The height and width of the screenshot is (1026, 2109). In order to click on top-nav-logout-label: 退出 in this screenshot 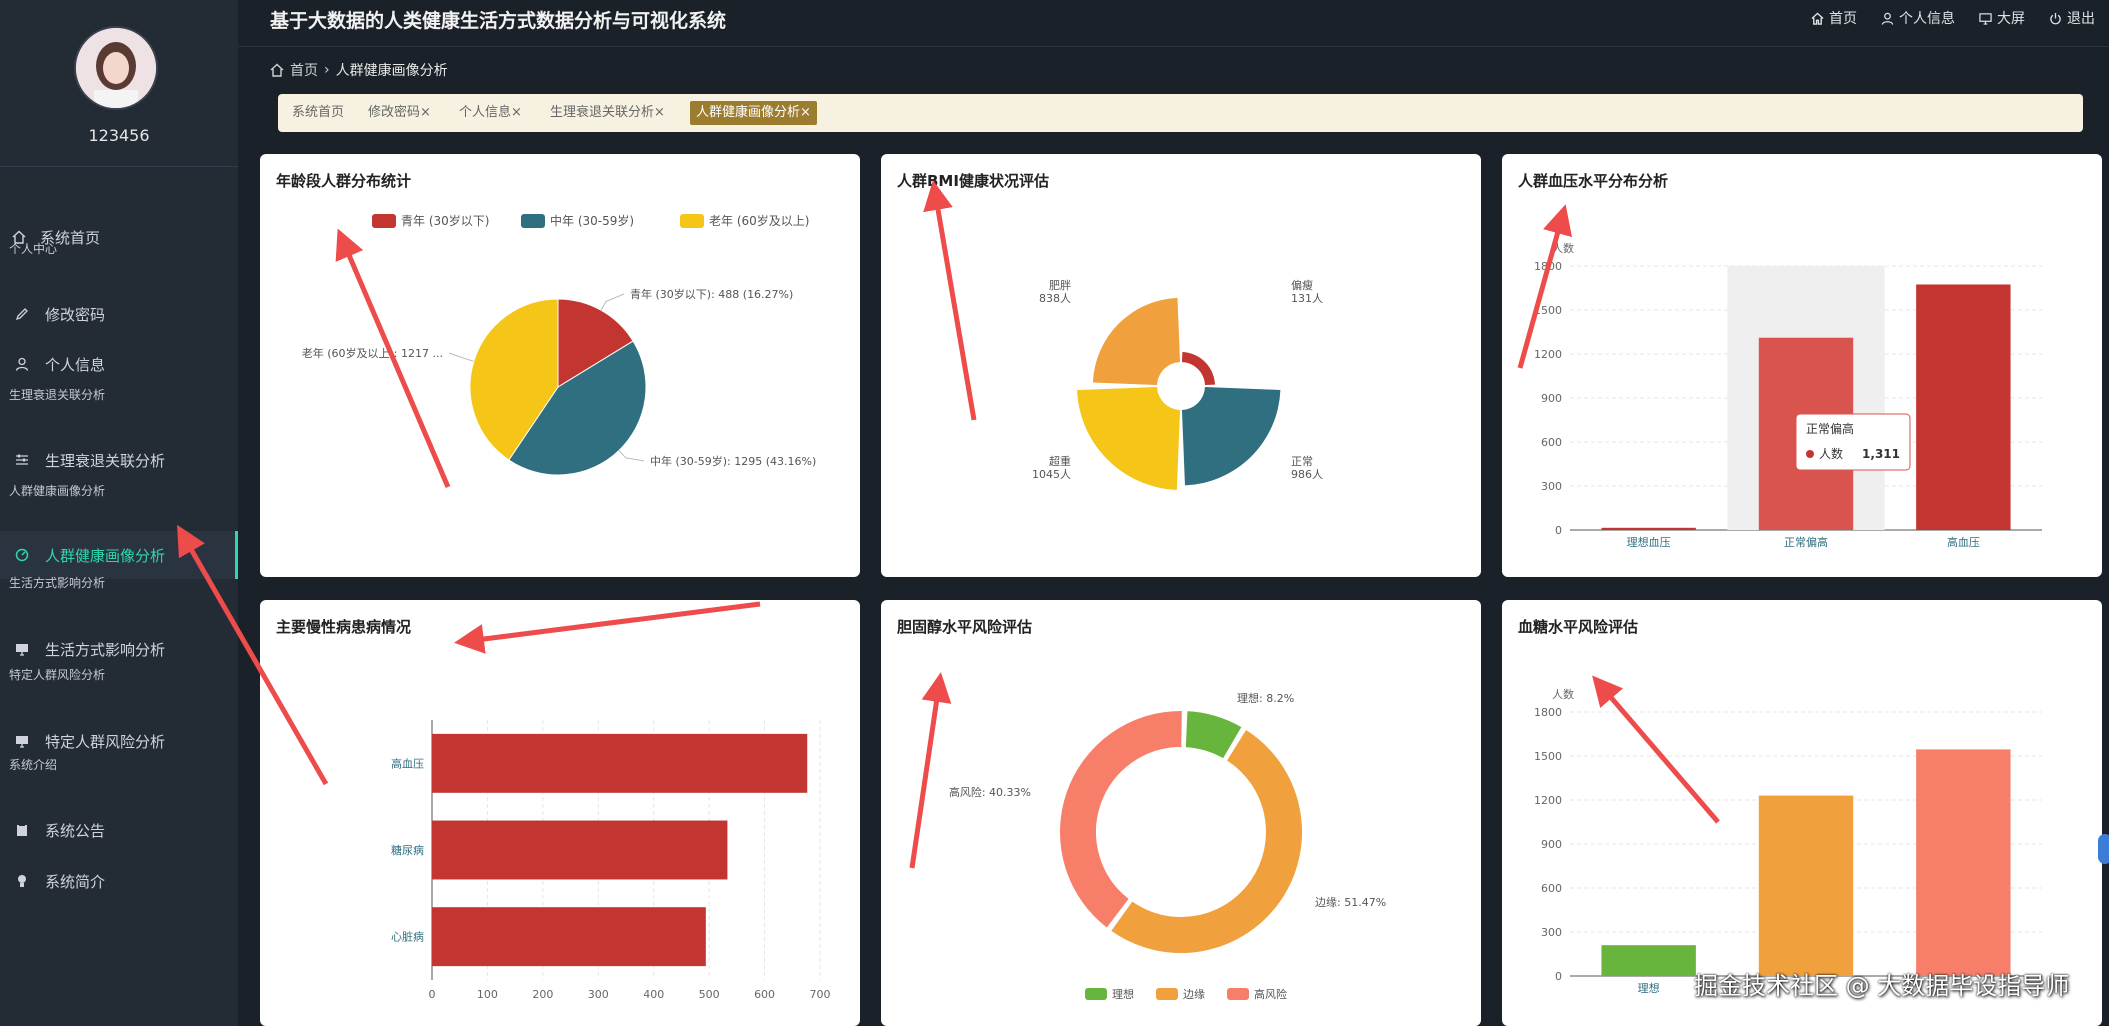, I will do `click(2081, 19)`.